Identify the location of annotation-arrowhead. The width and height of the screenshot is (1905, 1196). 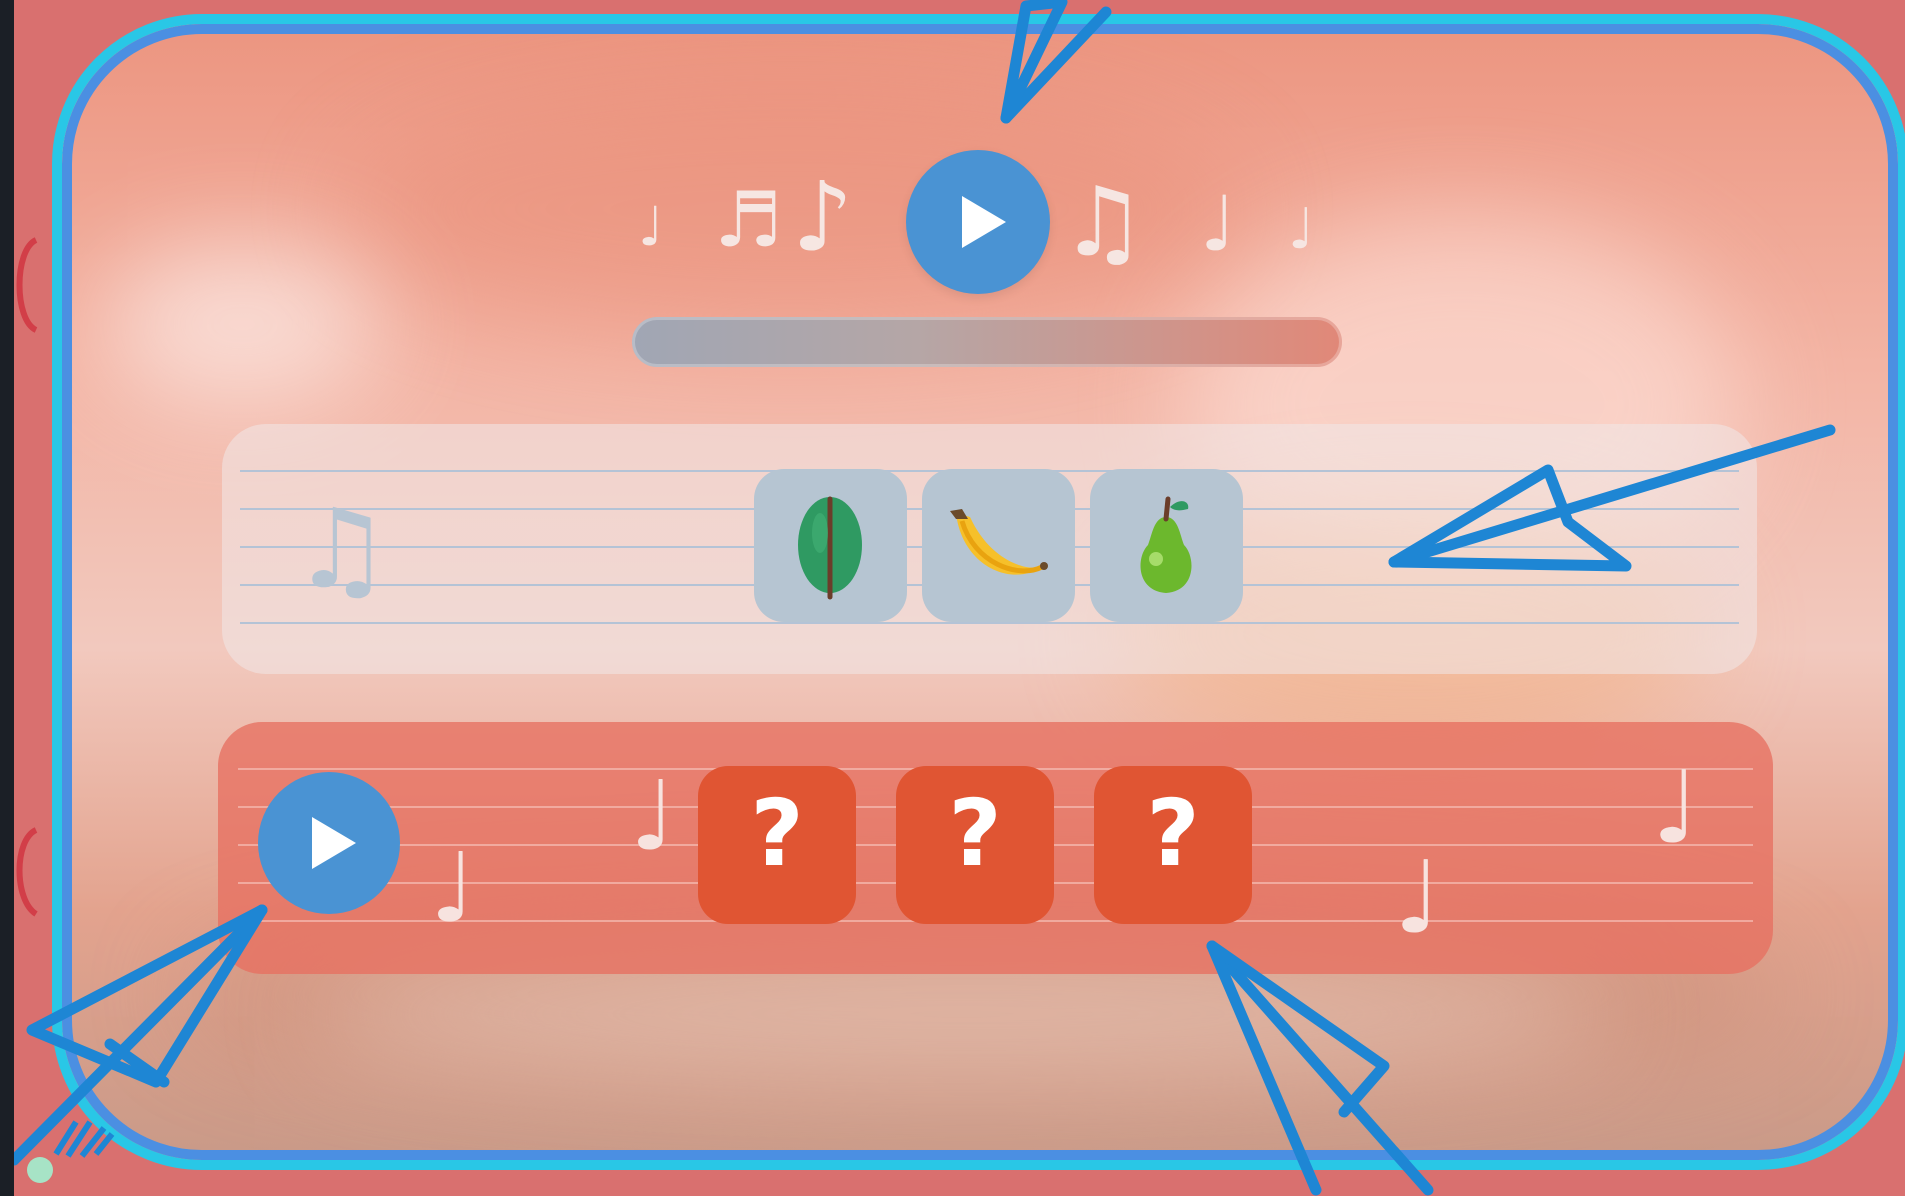
(147, 996).